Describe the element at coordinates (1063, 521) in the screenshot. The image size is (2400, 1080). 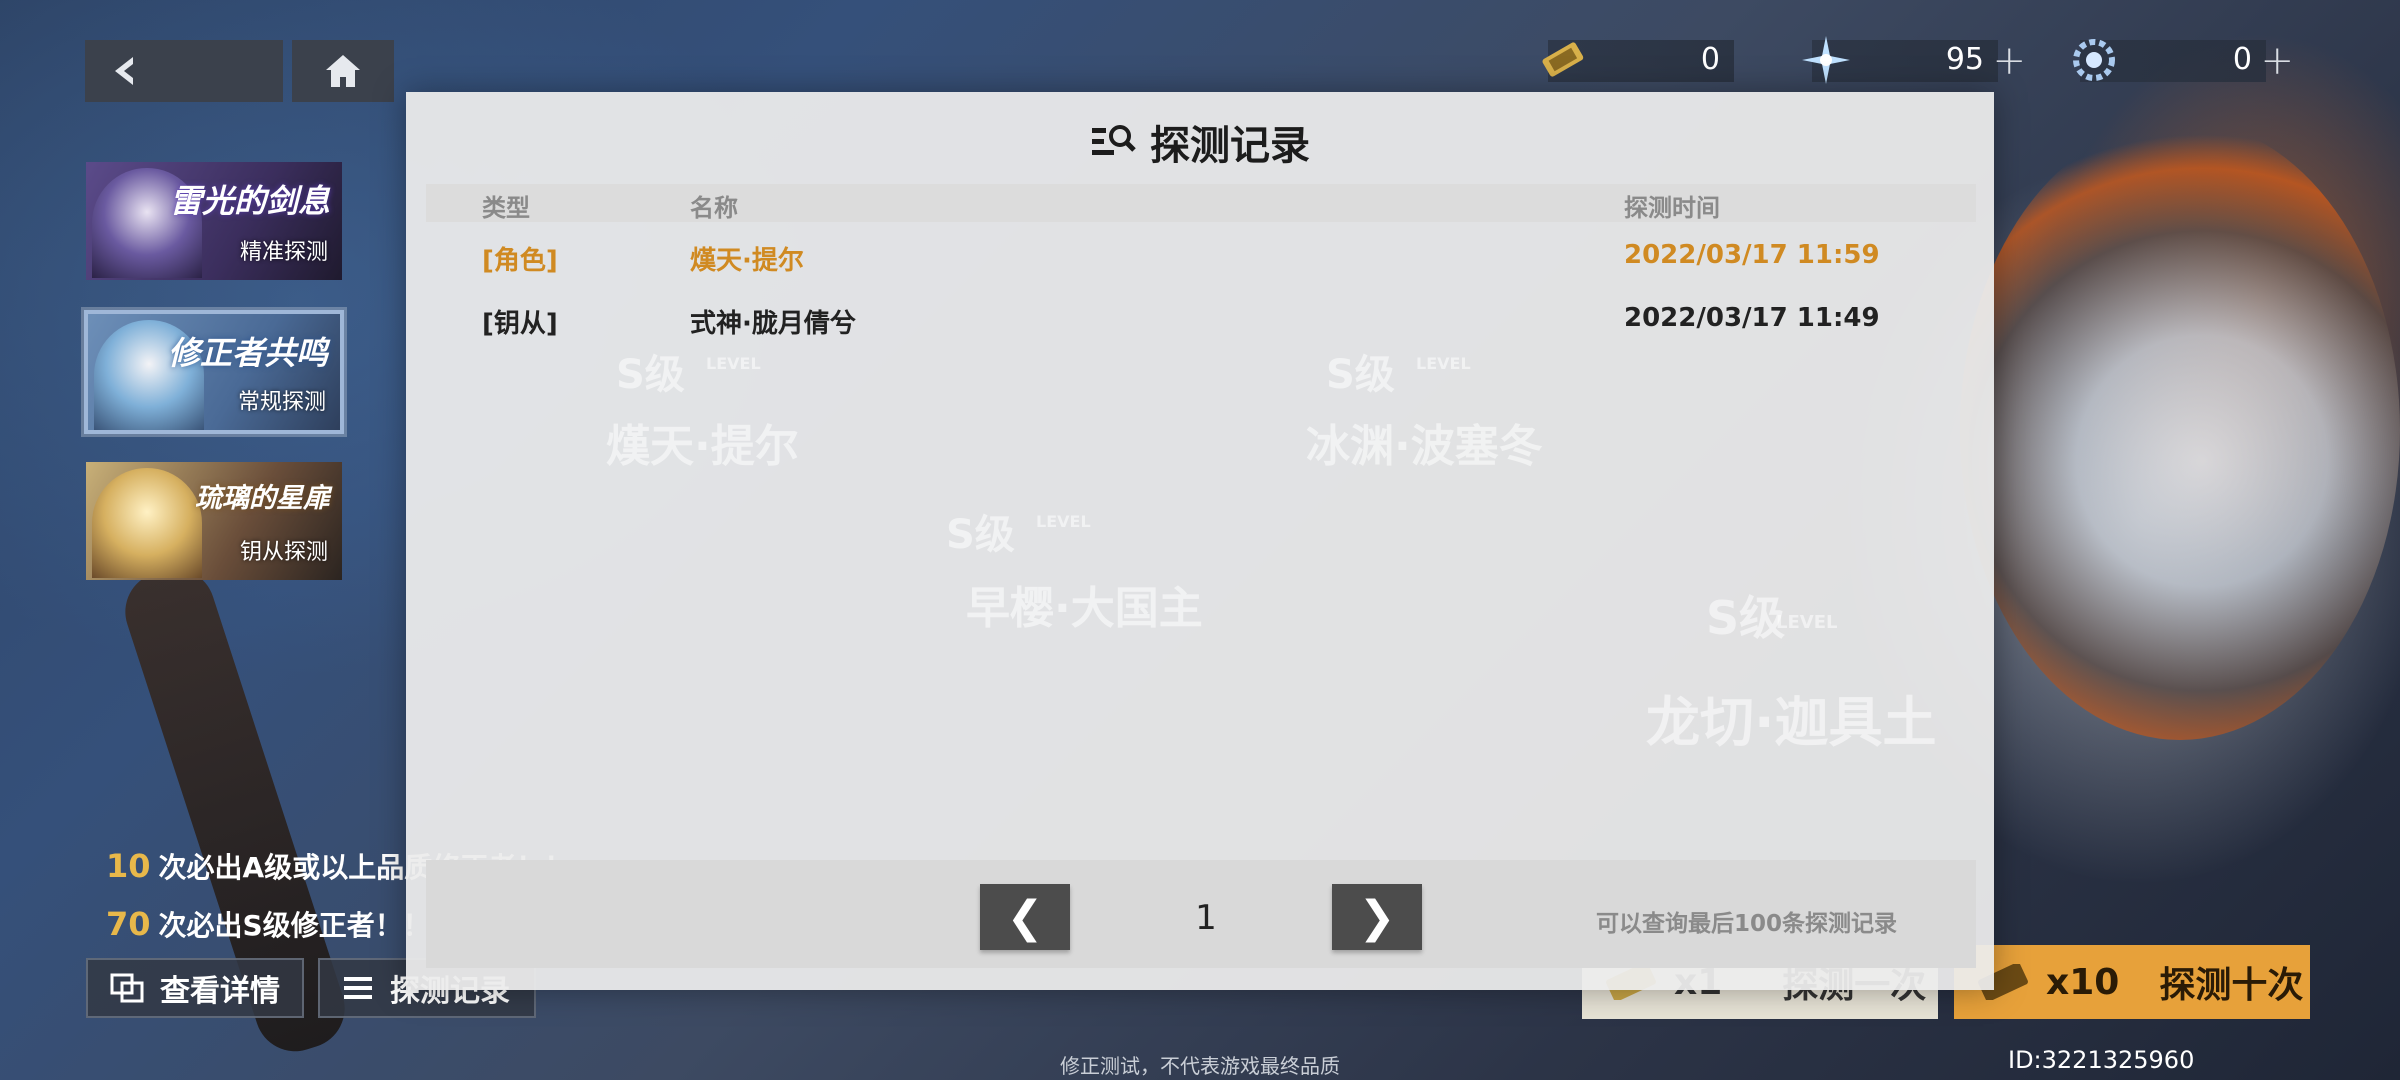
I see `watermark-level-3: LEVEL` at that location.